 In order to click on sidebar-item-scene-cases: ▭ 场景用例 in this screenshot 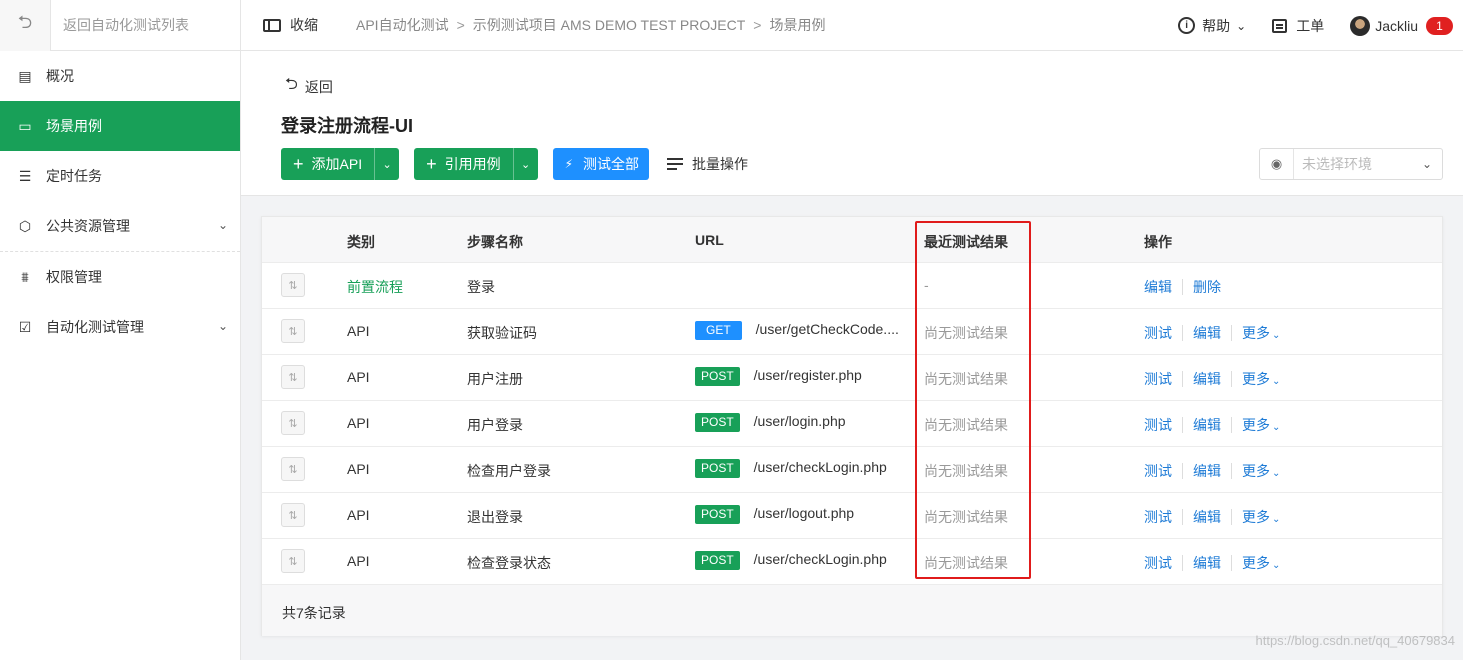, I will do `click(120, 126)`.